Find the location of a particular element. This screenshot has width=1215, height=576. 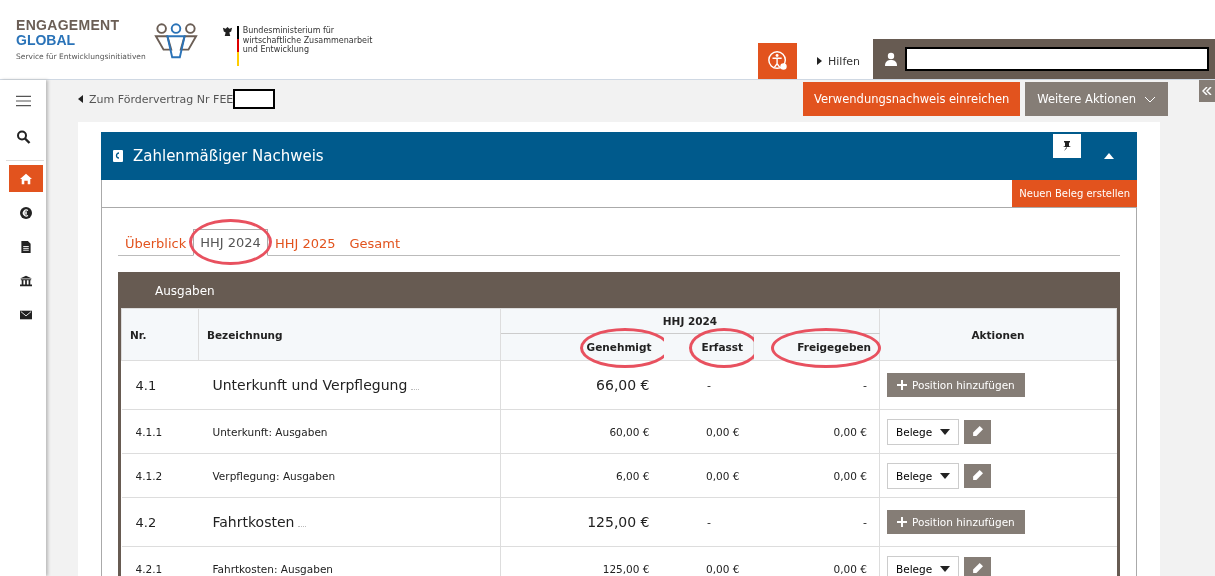

column-group-header: HHJ 2024 is located at coordinates (690, 321).